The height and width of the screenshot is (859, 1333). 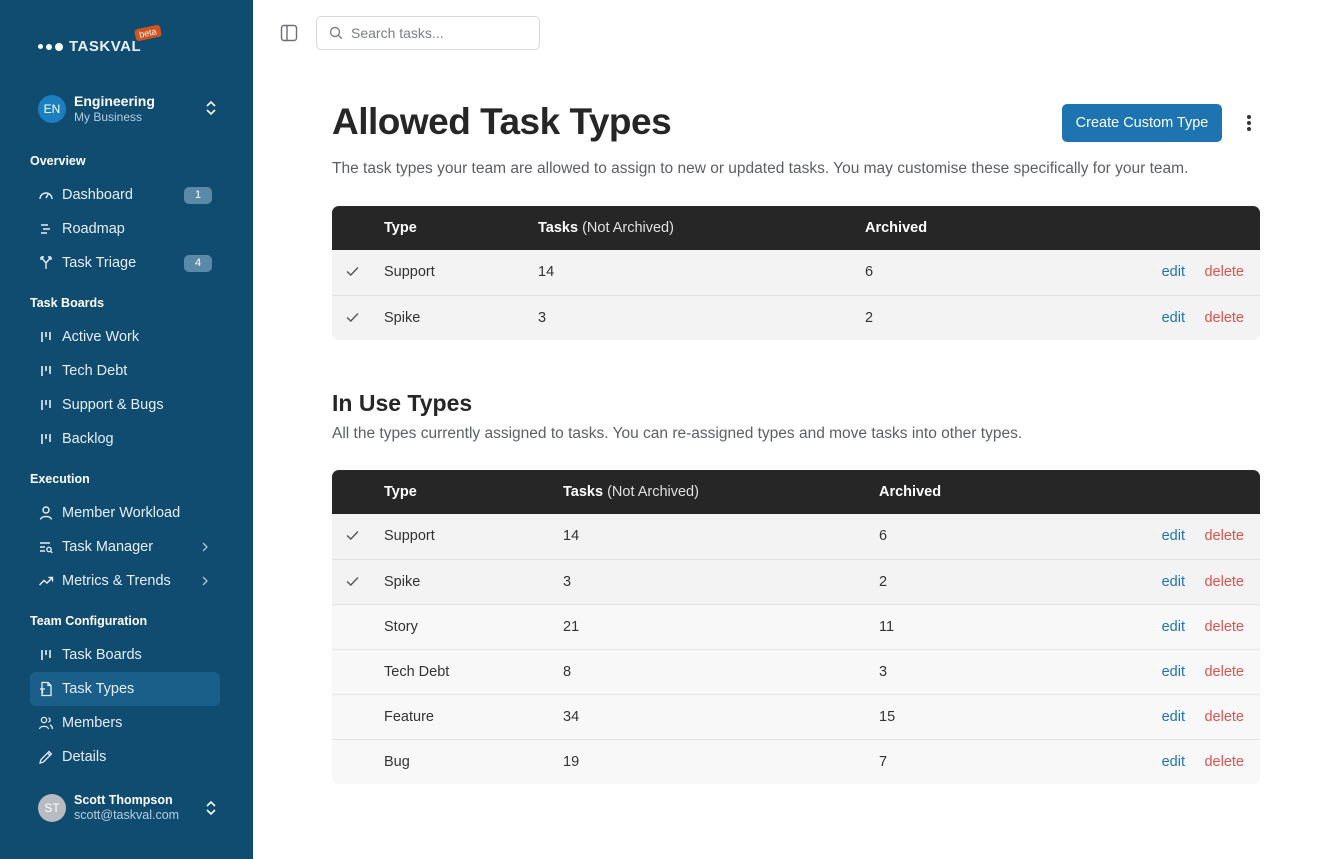 I want to click on sidebar-item-label: Task Manager, so click(x=108, y=547).